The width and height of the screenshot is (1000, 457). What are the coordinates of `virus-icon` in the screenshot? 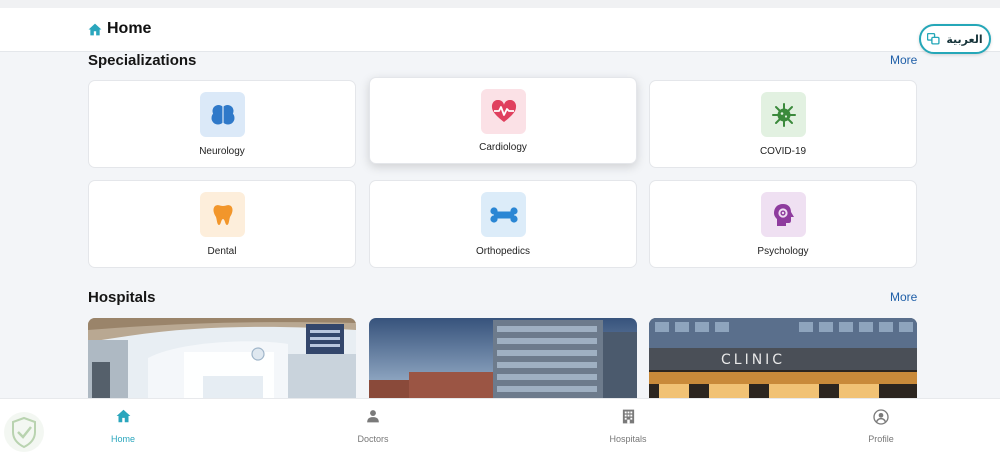 It's located at (783, 114).